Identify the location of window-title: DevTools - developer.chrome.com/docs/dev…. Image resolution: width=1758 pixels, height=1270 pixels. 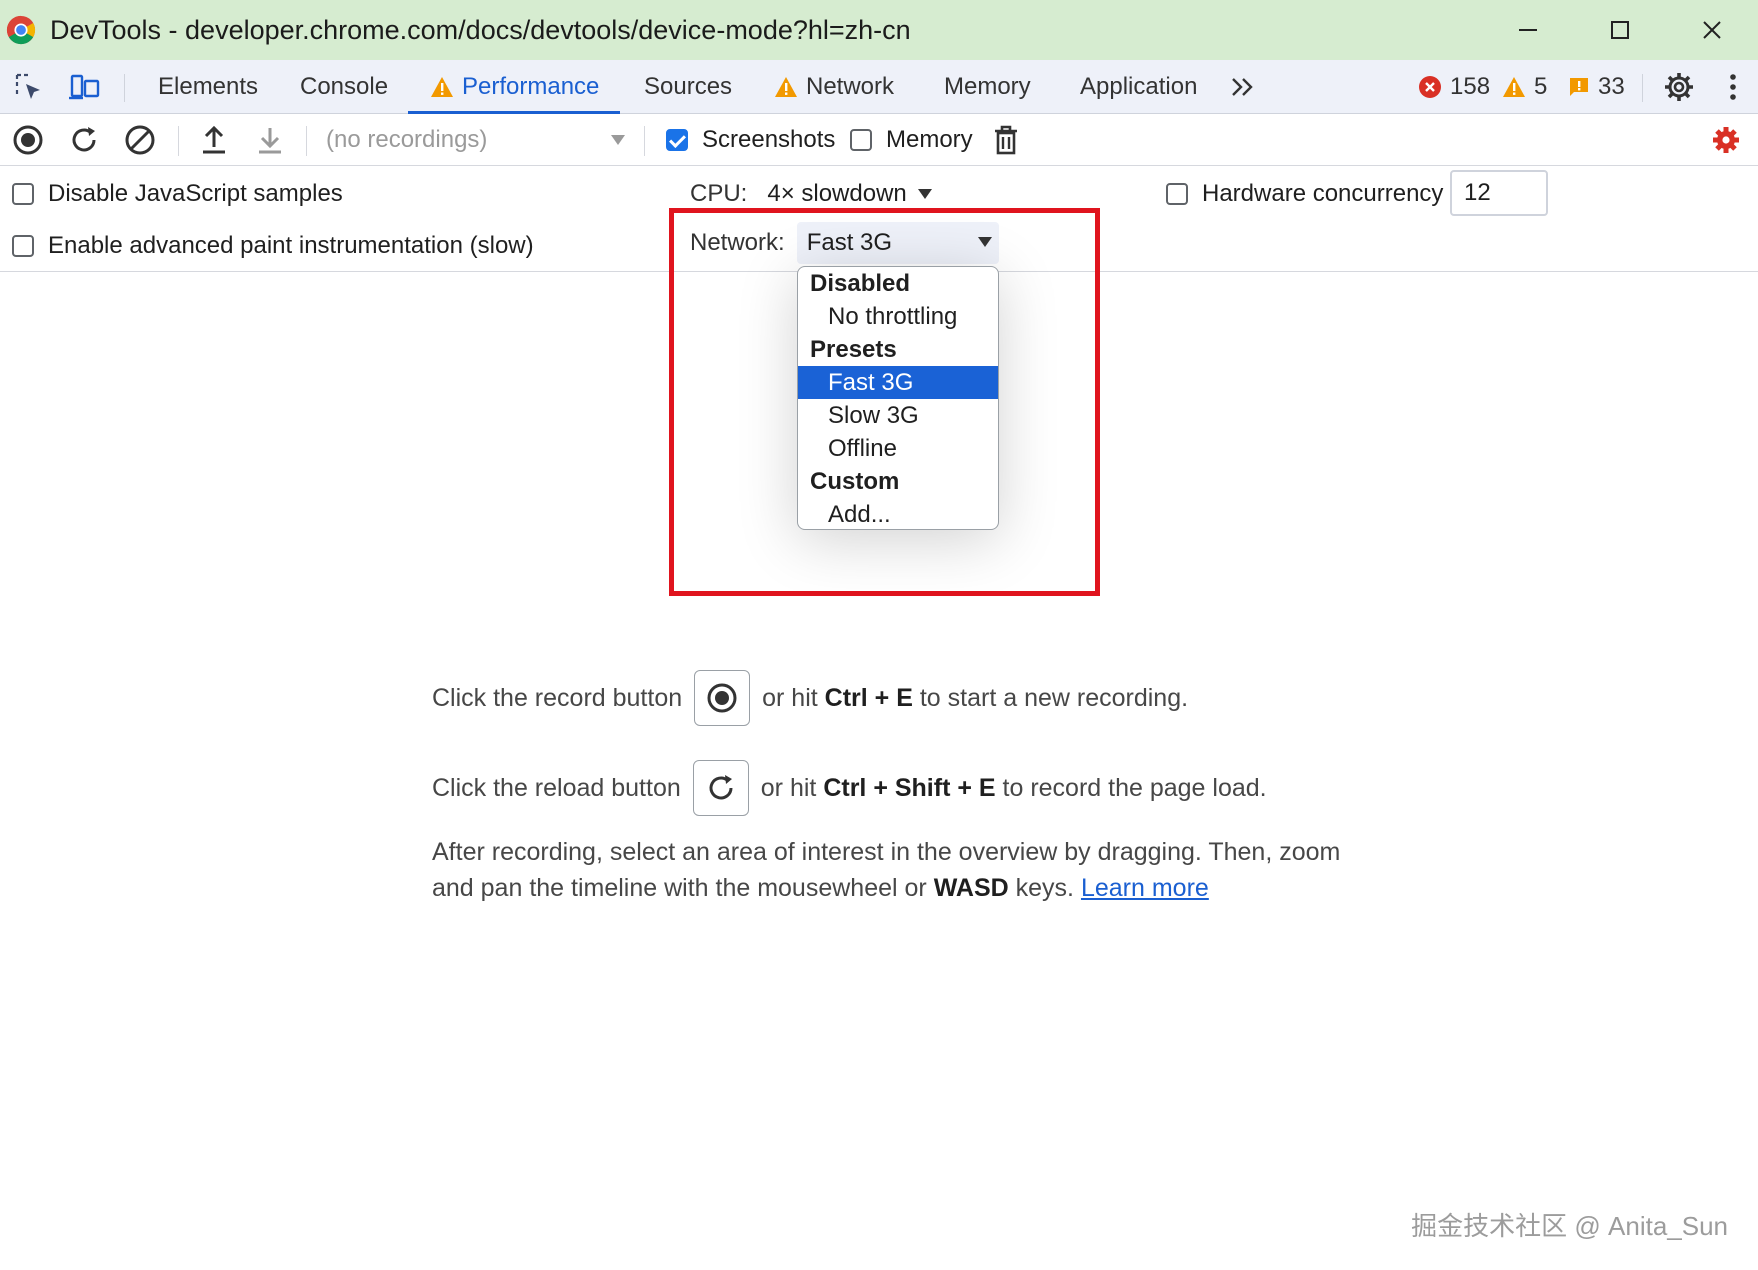
(480, 29).